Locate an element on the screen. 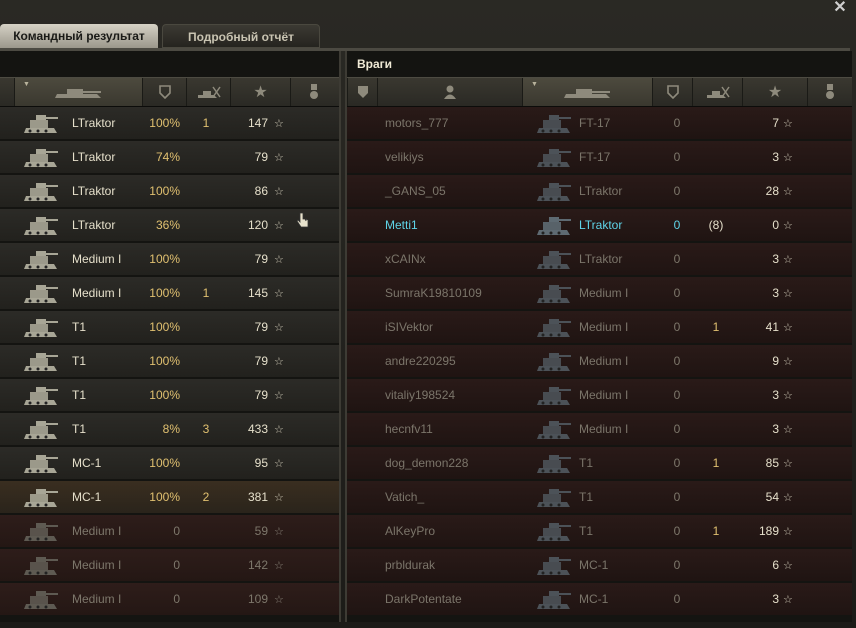 This screenshot has height=628, width=856. enemy-row: Vatich_ T1 0 54 ☆ is located at coordinates (599, 497).